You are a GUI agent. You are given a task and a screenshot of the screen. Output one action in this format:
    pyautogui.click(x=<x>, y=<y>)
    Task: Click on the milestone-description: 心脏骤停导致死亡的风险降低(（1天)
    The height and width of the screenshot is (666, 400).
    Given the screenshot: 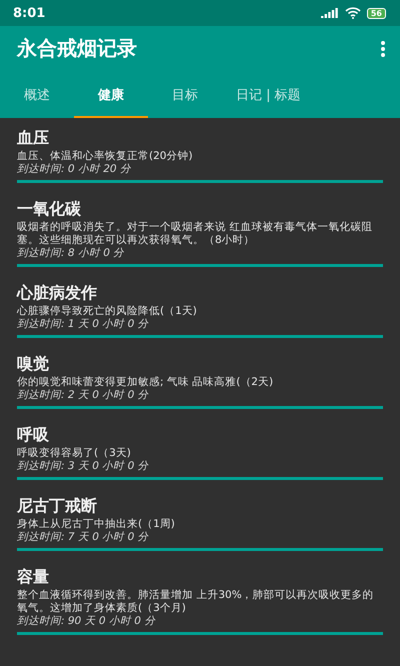 What is the action you would take?
    pyautogui.click(x=107, y=311)
    